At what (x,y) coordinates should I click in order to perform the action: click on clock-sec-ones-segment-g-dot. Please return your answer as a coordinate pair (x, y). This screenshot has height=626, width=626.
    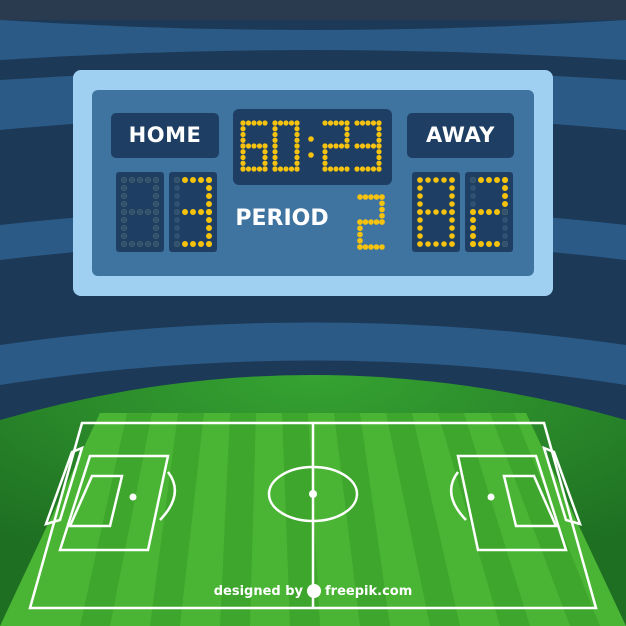
    Looking at the image, I should click on (362, 146).